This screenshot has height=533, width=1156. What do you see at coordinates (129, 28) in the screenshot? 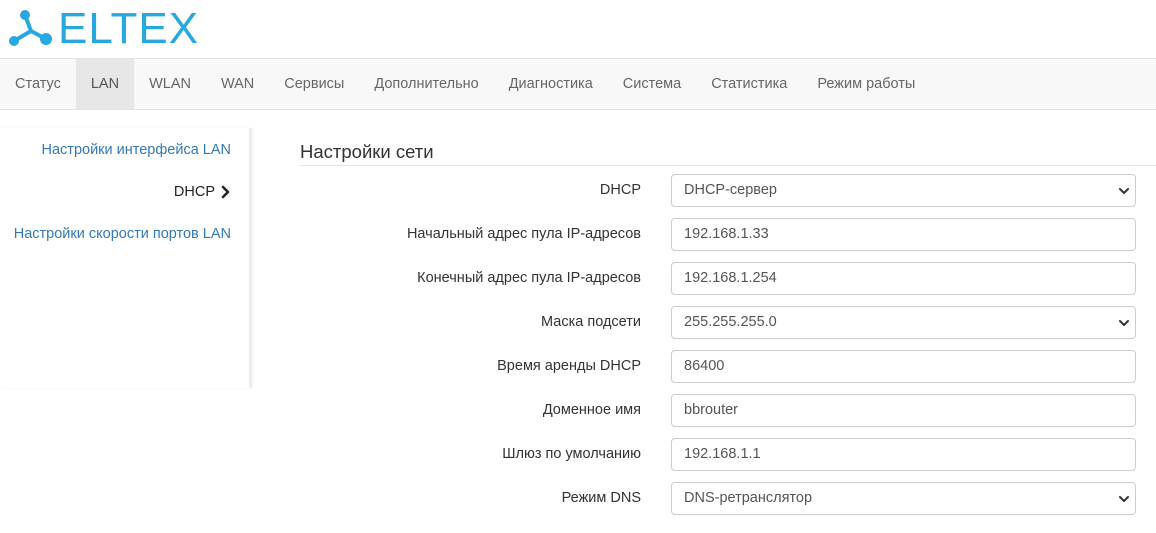
I see `logo-text: ELTEX` at bounding box center [129, 28].